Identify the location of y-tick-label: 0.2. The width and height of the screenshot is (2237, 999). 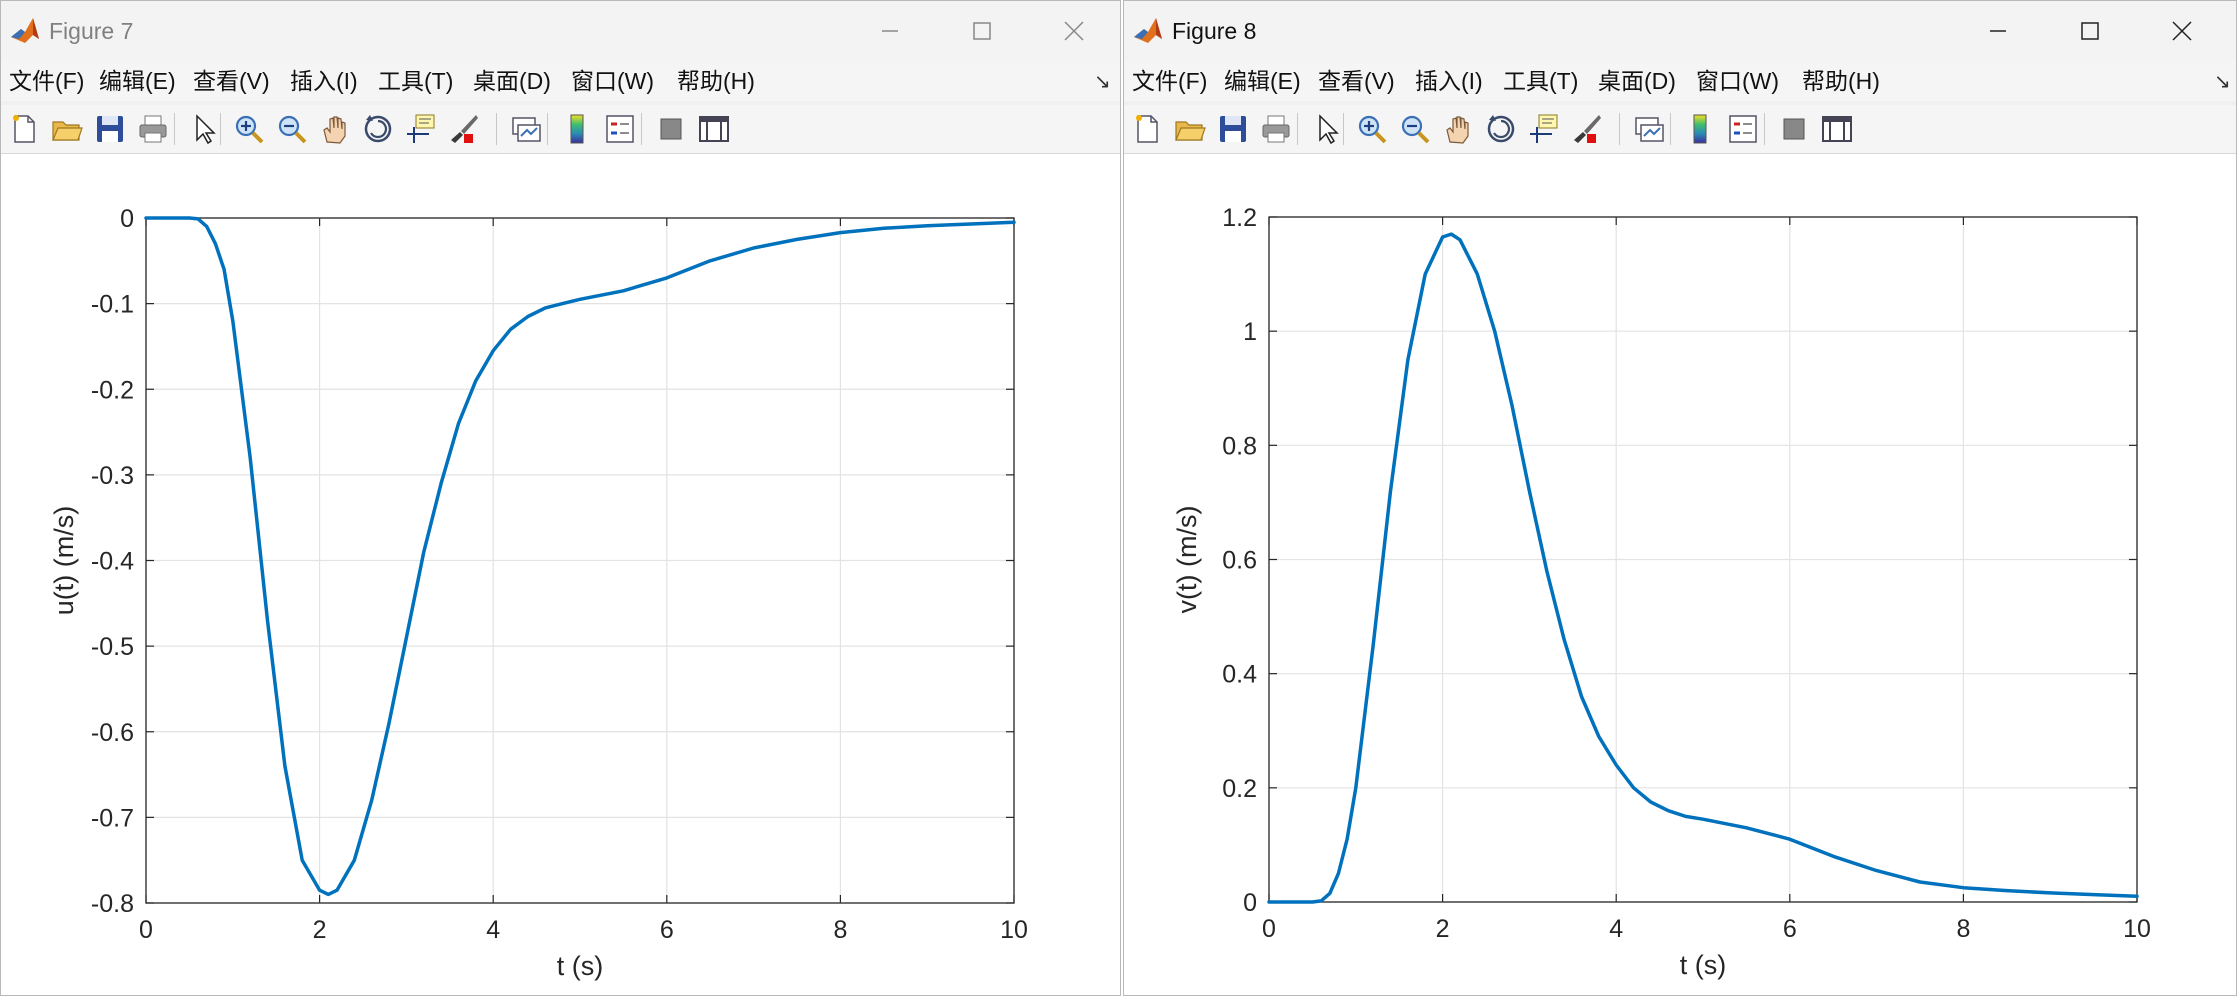
(1239, 789).